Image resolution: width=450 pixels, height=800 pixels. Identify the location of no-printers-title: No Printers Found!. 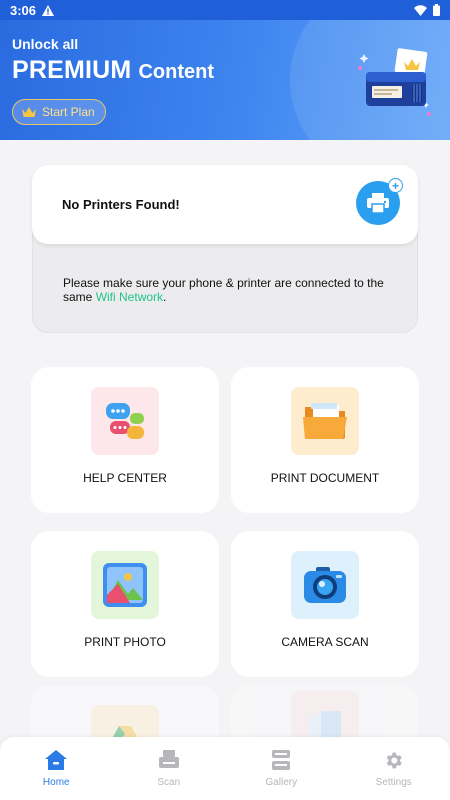
(121, 204).